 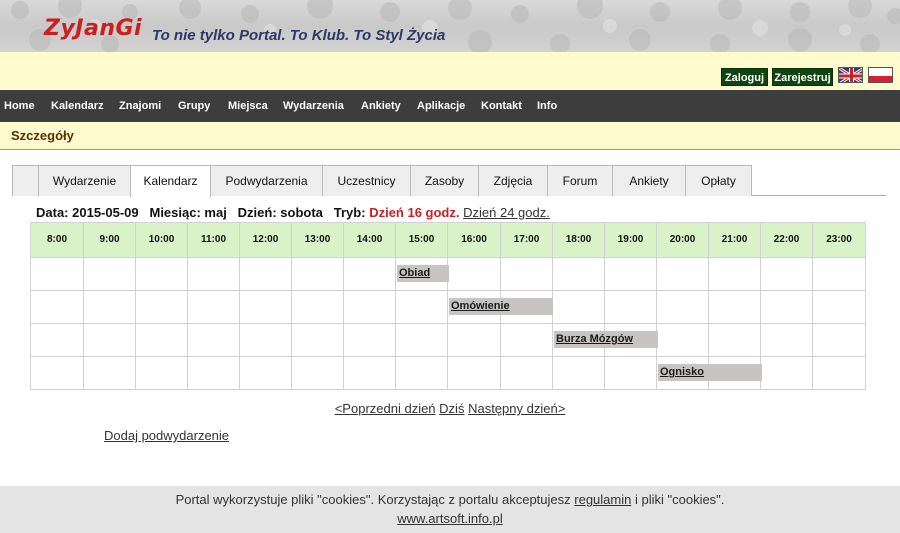 I want to click on hour-header: 8:00, so click(x=57, y=240).